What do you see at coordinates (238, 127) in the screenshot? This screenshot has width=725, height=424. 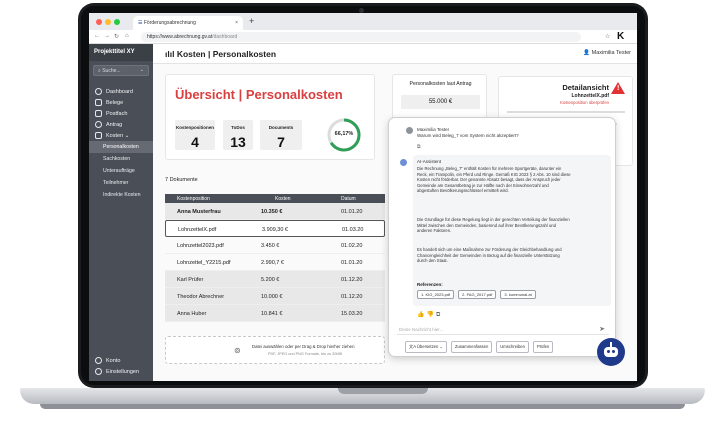 I see `kpi-label: ToDos` at bounding box center [238, 127].